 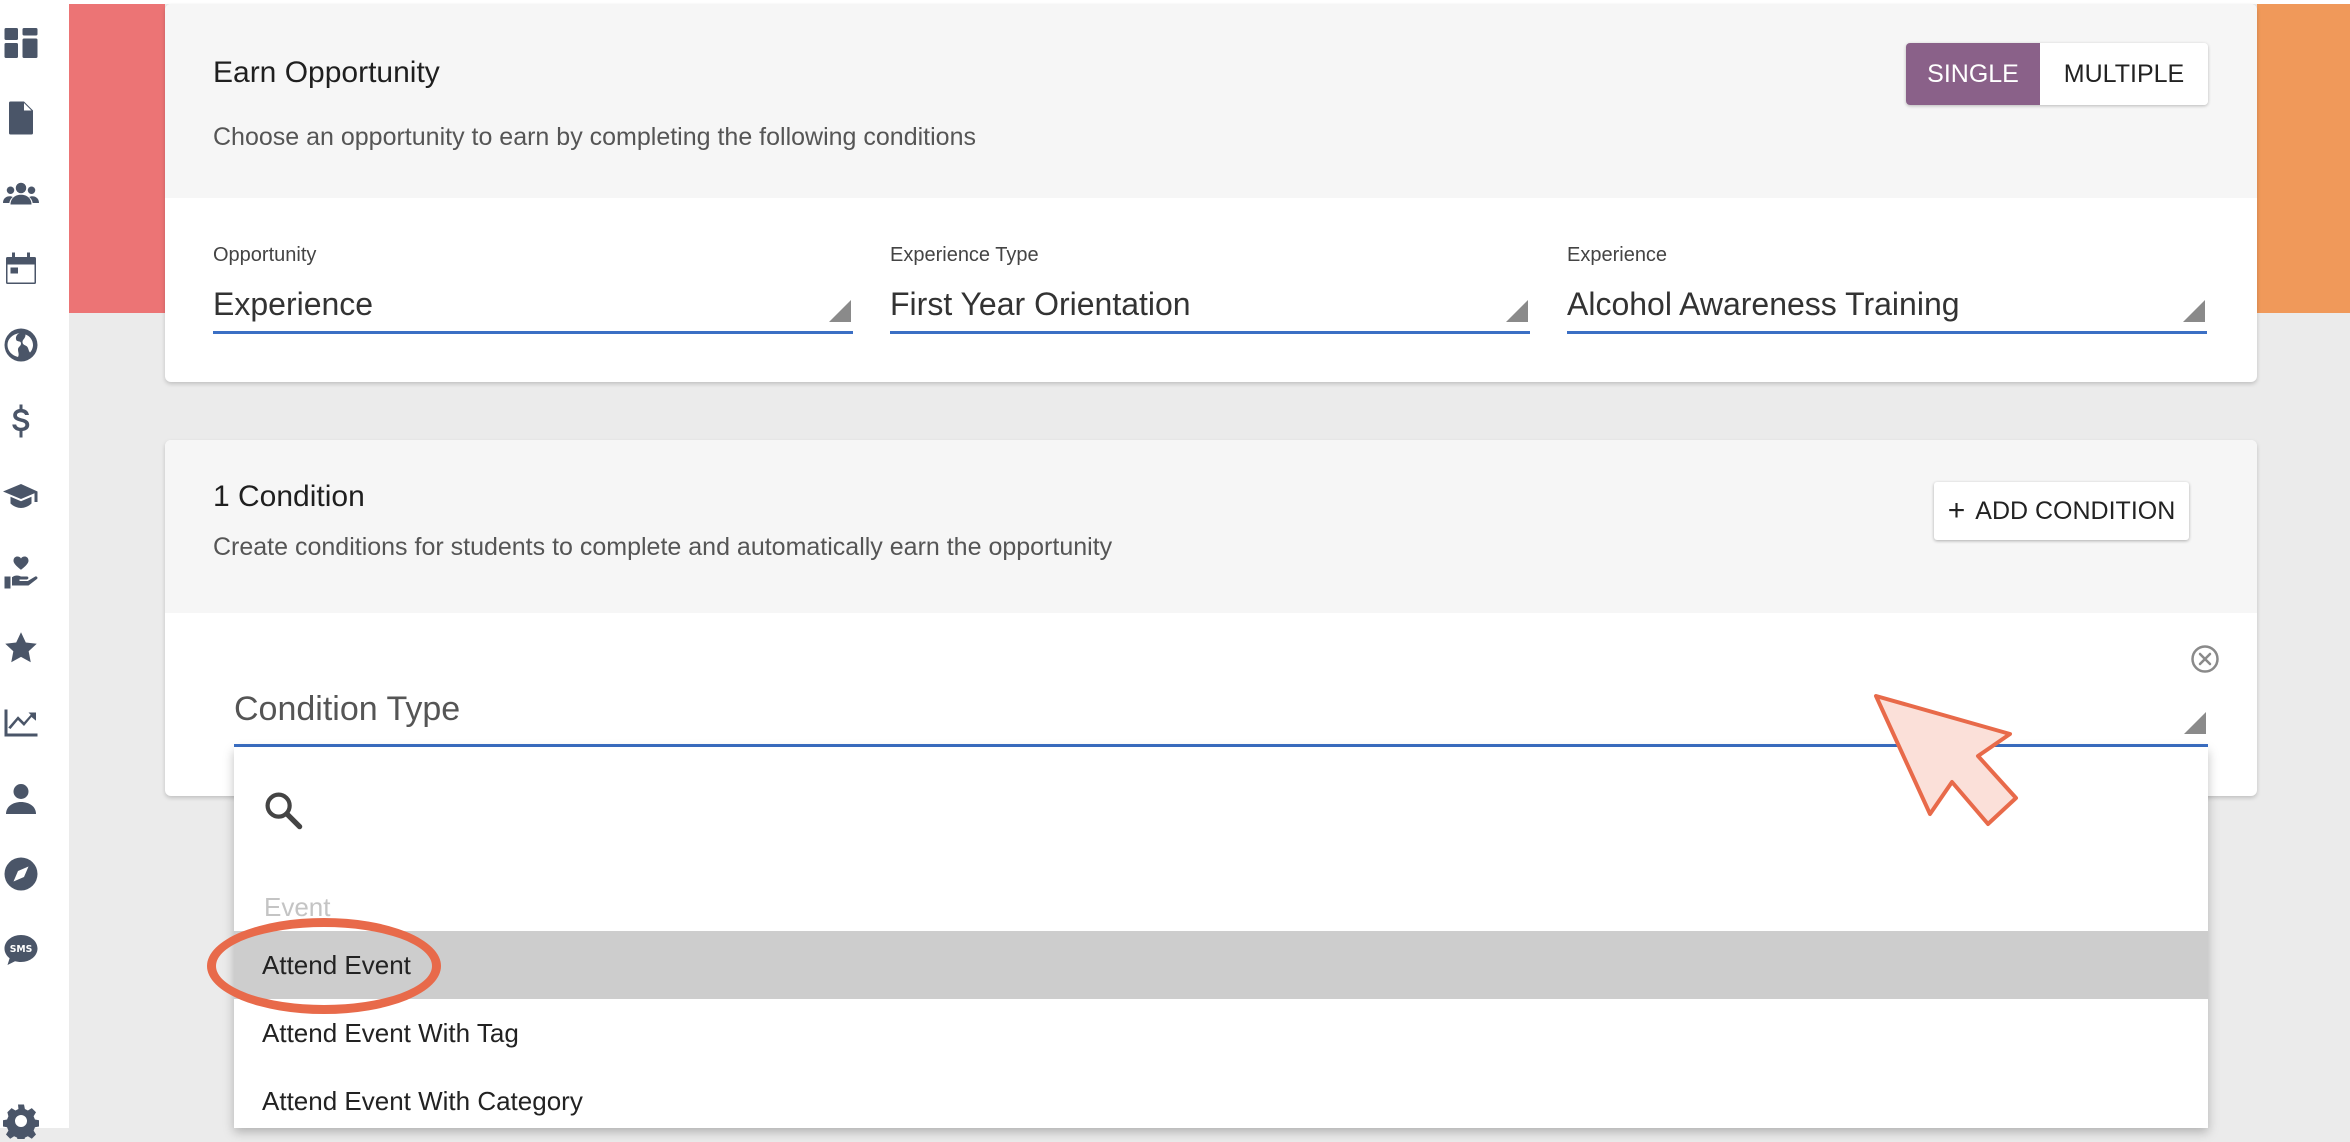 I want to click on sms-icon: SMS, so click(x=21, y=950).